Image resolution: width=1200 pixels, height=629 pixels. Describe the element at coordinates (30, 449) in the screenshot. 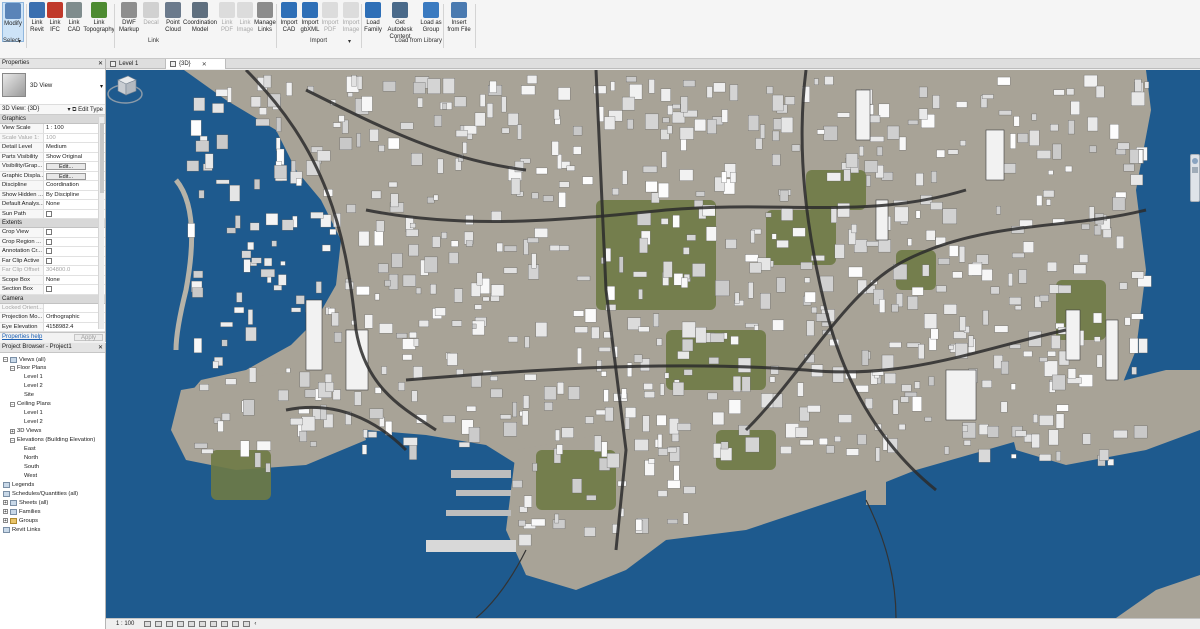

I see `browser-item: East` at that location.